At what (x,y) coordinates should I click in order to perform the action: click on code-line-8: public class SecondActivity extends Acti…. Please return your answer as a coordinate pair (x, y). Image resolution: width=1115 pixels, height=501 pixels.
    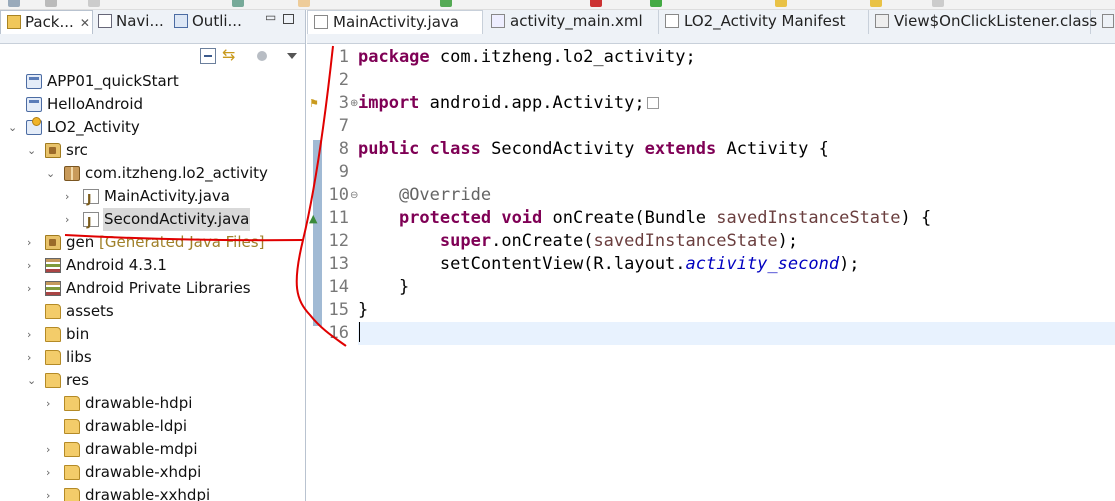
    Looking at the image, I should click on (593, 149).